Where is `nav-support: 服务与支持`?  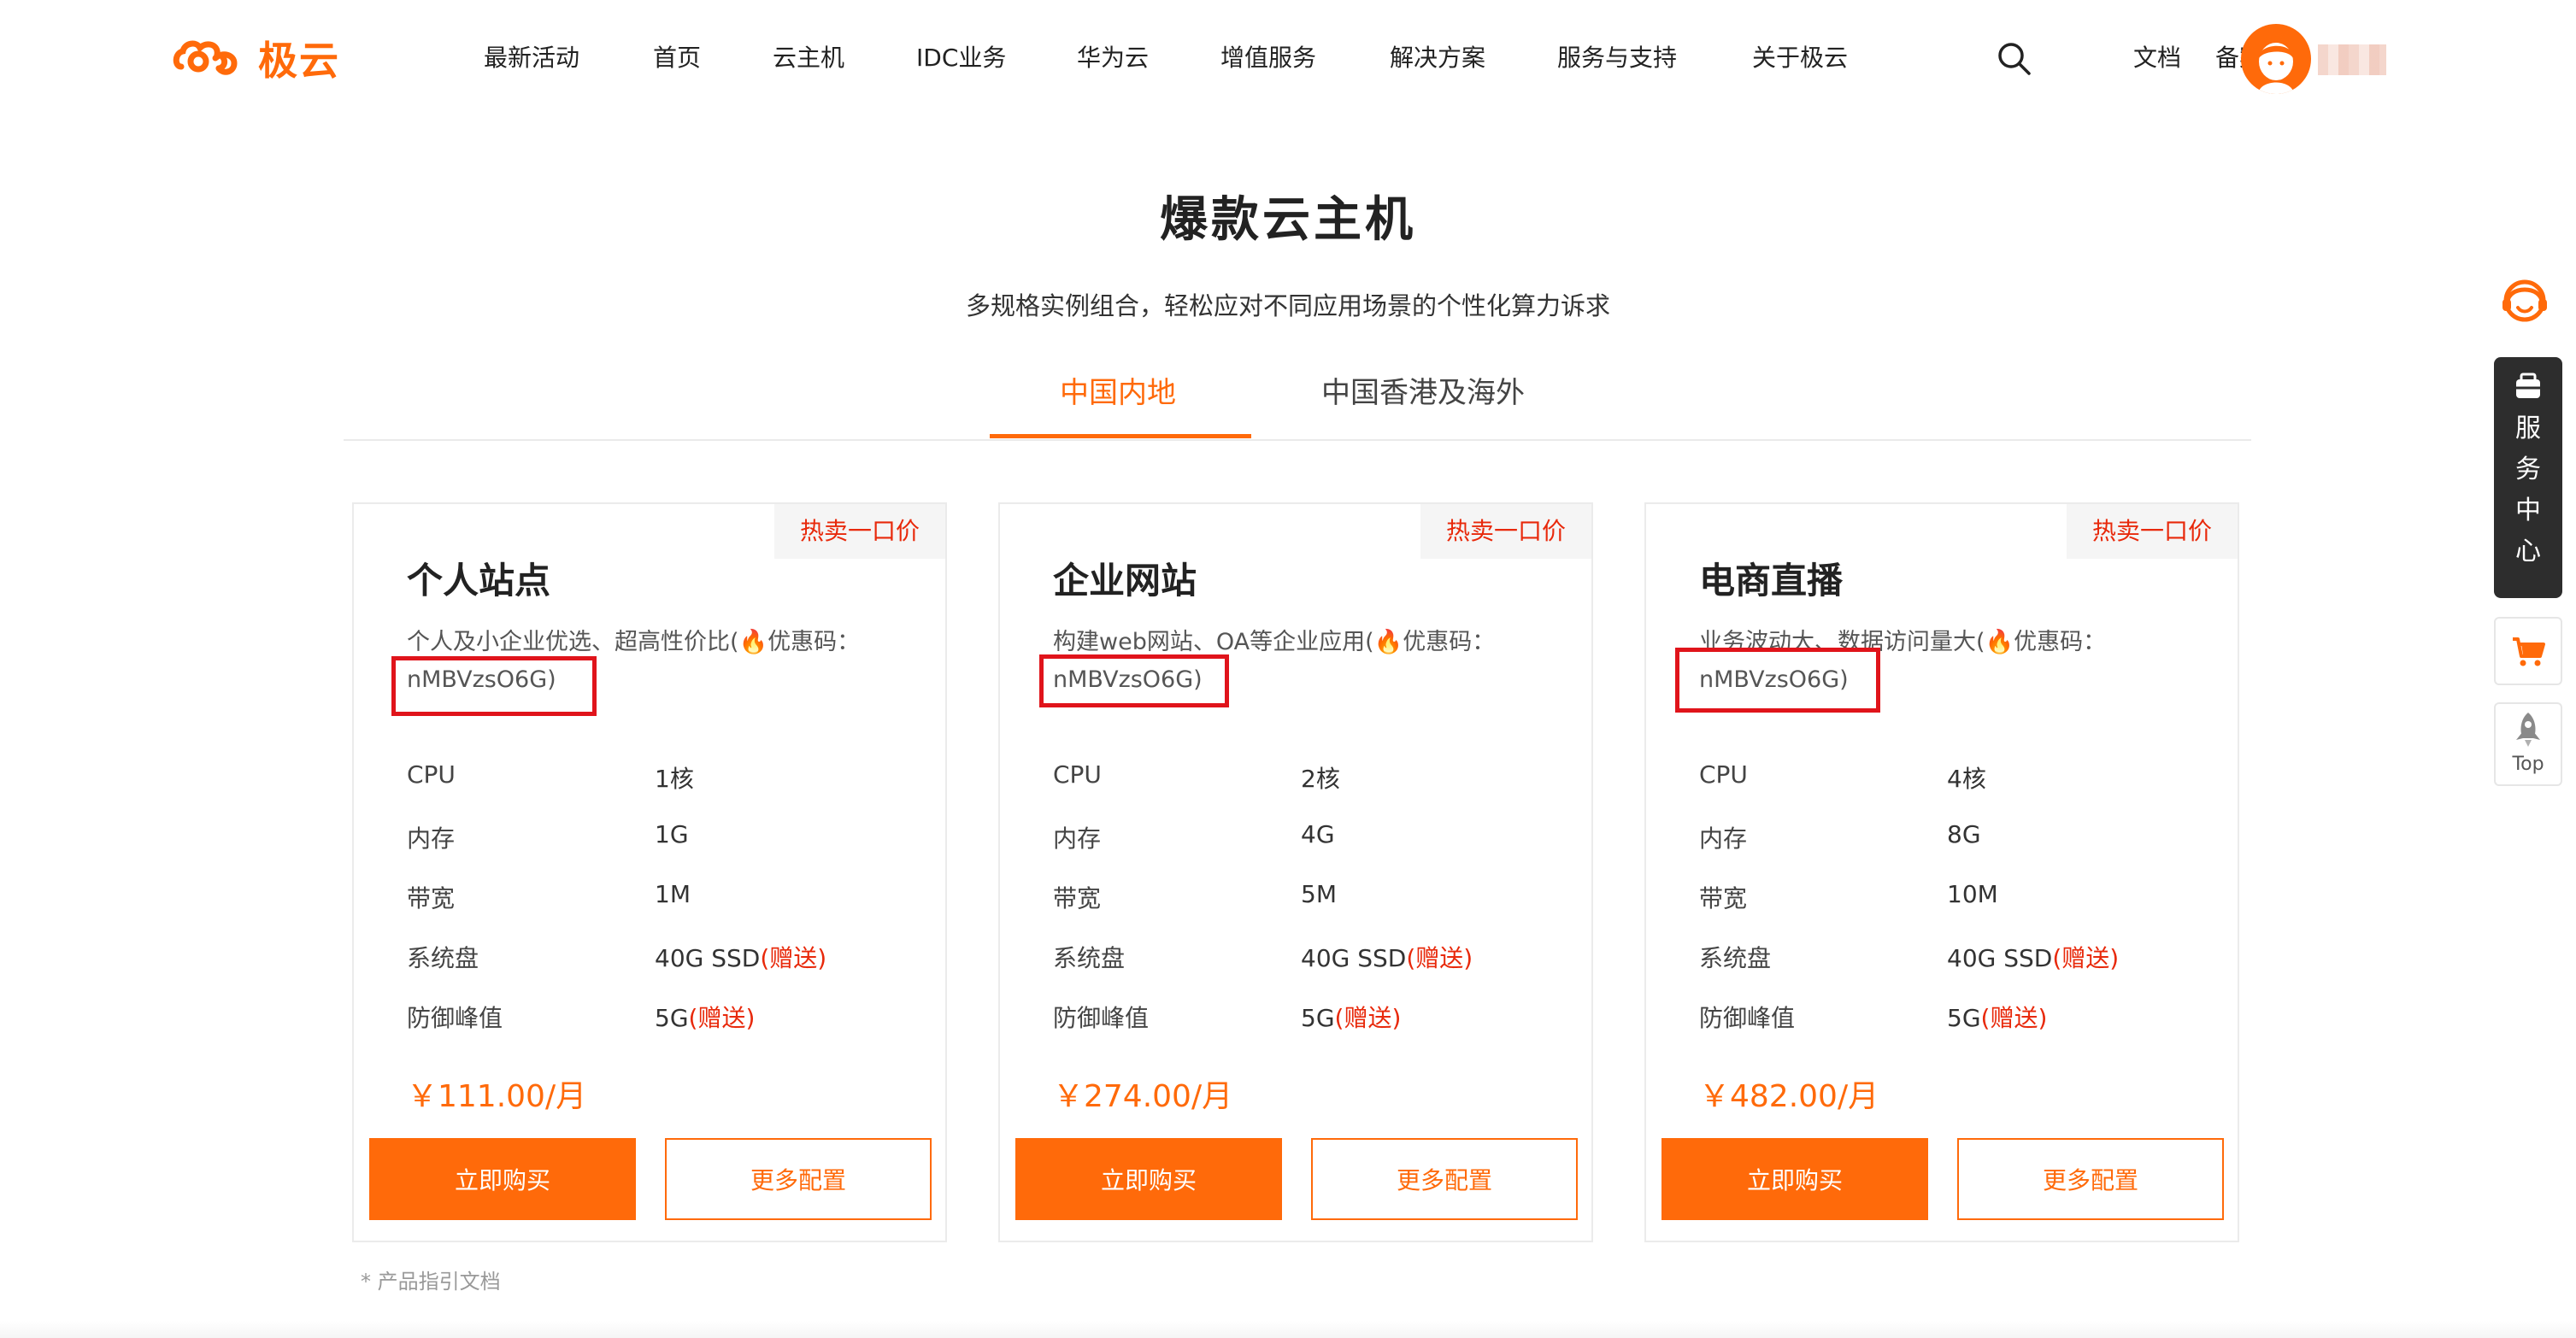
nav-support: 服务与支持 is located at coordinates (1617, 58).